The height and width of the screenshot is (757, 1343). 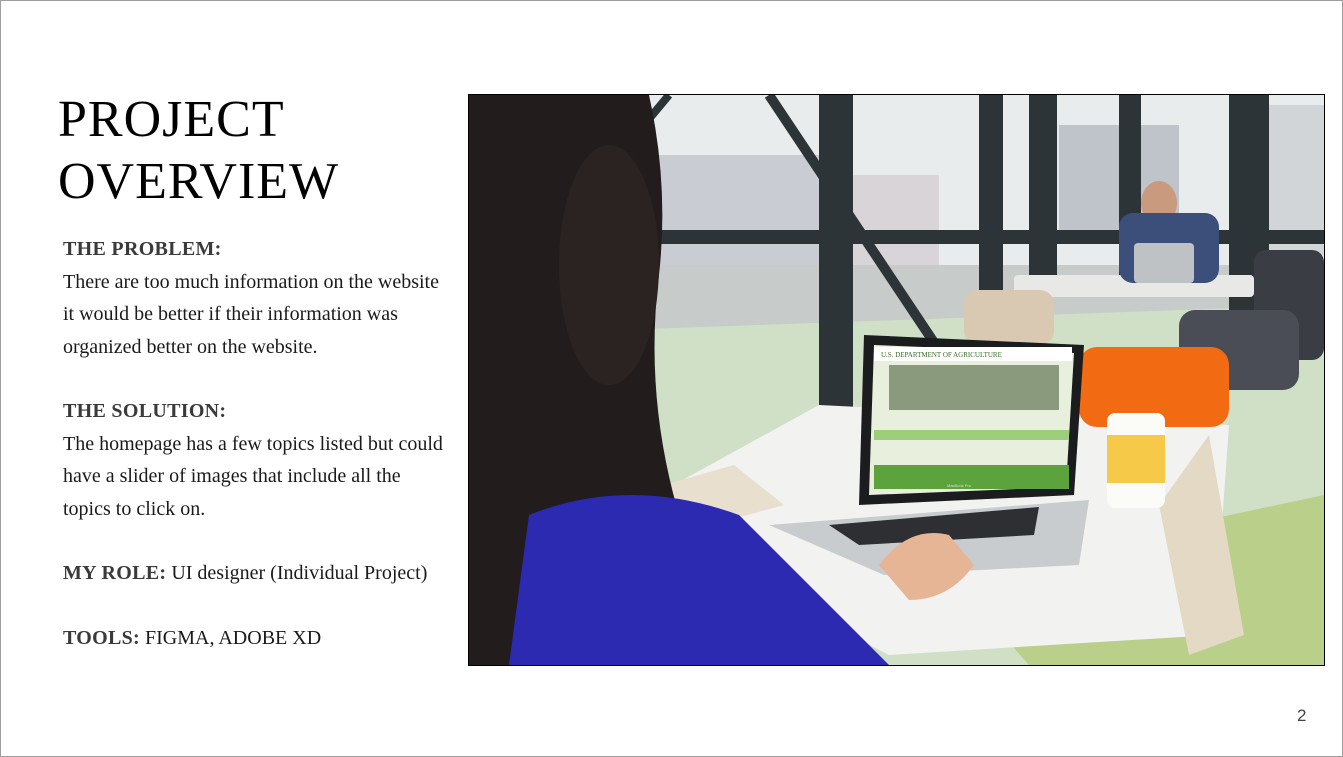 What do you see at coordinates (1136, 459) in the screenshot?
I see `yellow-cup-band` at bounding box center [1136, 459].